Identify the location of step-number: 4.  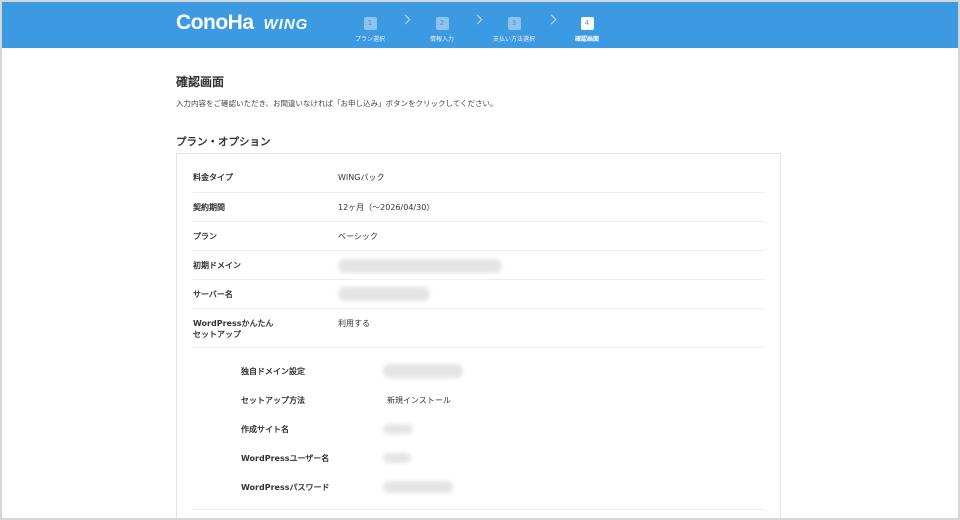
(587, 23).